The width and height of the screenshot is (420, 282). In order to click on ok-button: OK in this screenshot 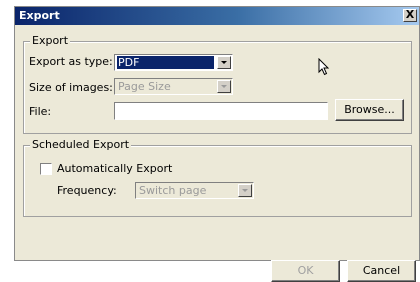, I will do `click(305, 271)`.